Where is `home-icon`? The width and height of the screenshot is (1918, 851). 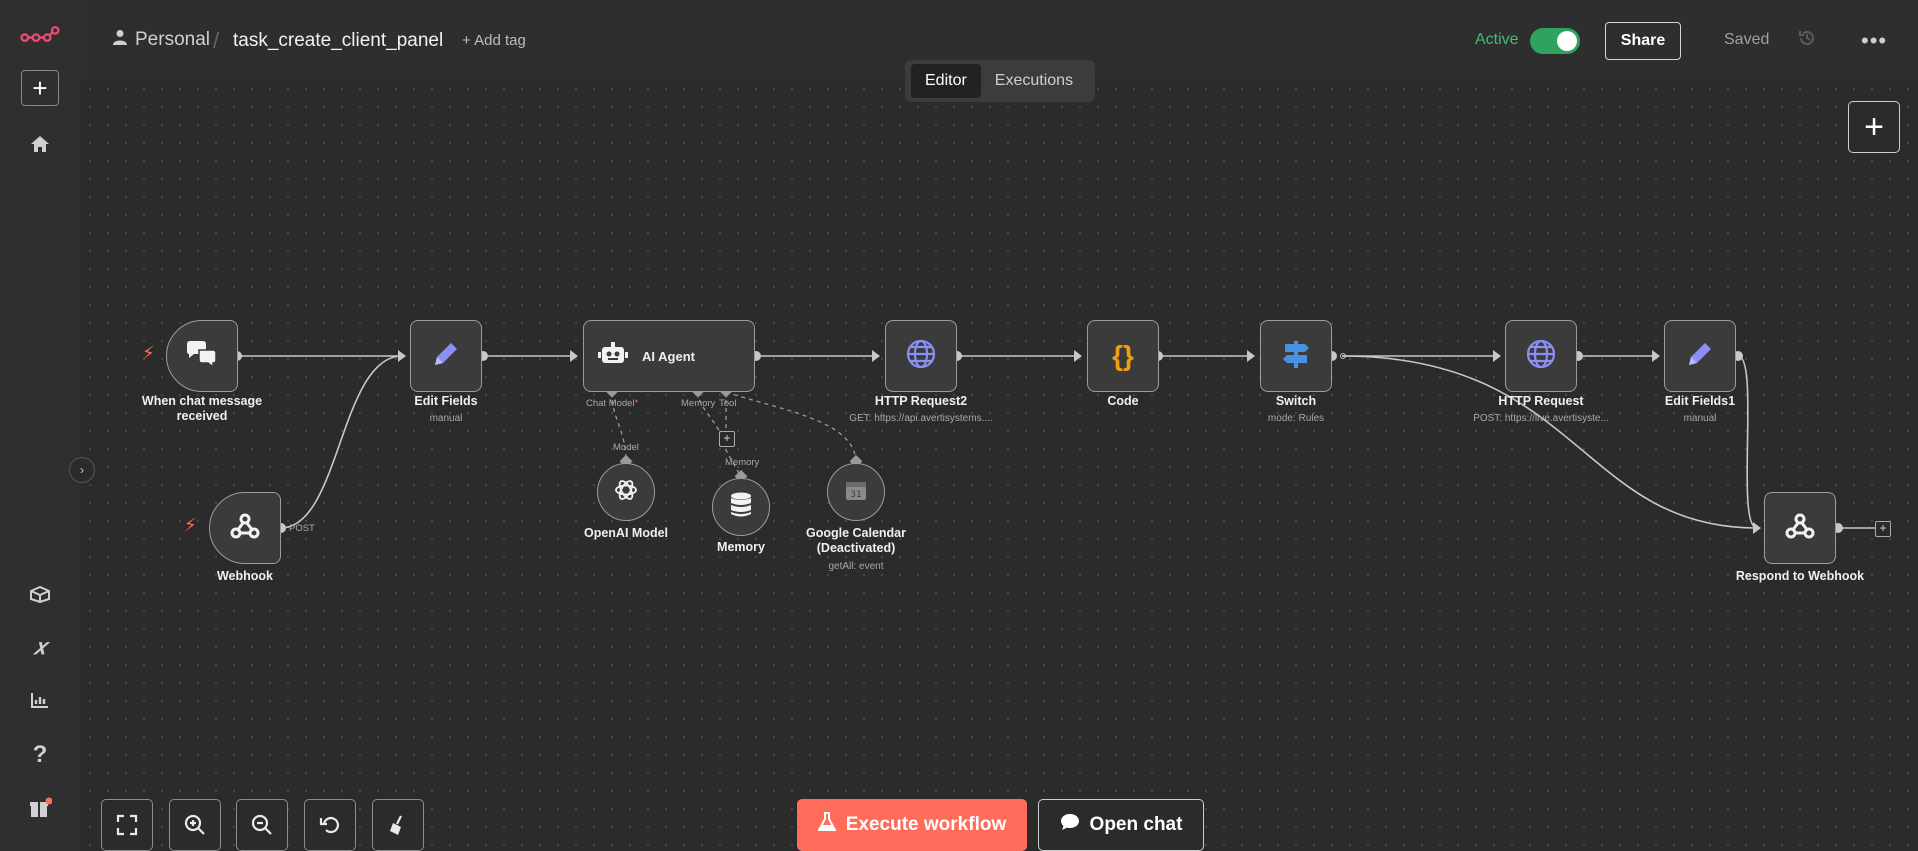 home-icon is located at coordinates (40, 144).